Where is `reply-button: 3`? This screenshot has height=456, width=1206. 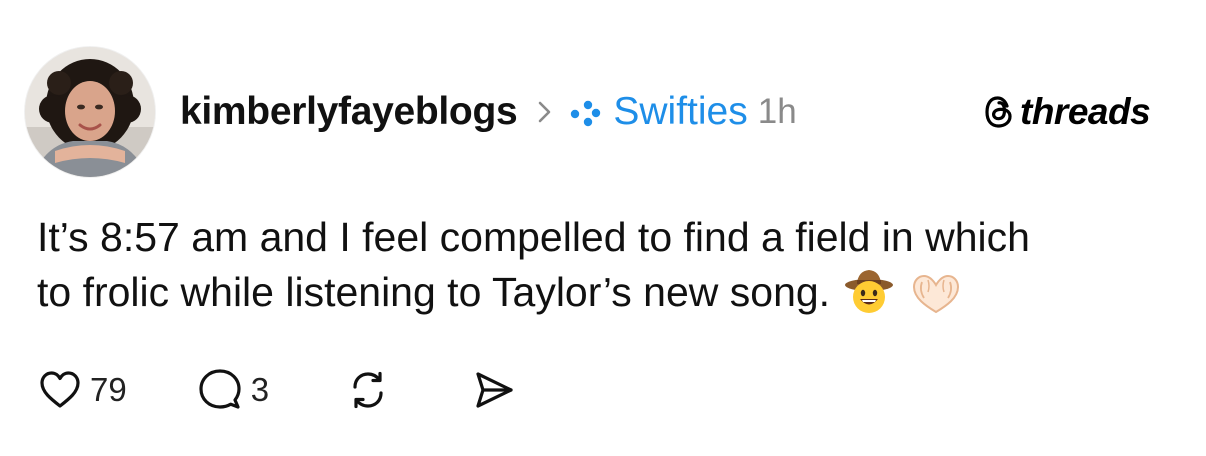 reply-button: 3 is located at coordinates (233, 390).